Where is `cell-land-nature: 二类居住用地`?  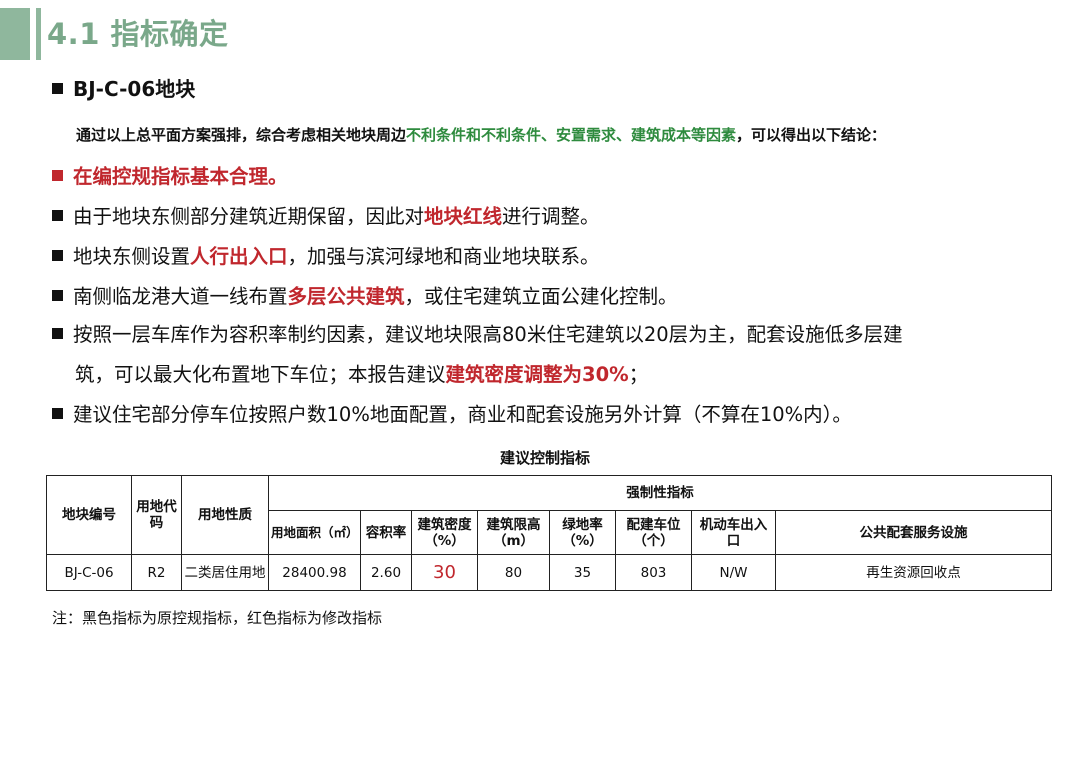 cell-land-nature: 二类居住用地 is located at coordinates (225, 572).